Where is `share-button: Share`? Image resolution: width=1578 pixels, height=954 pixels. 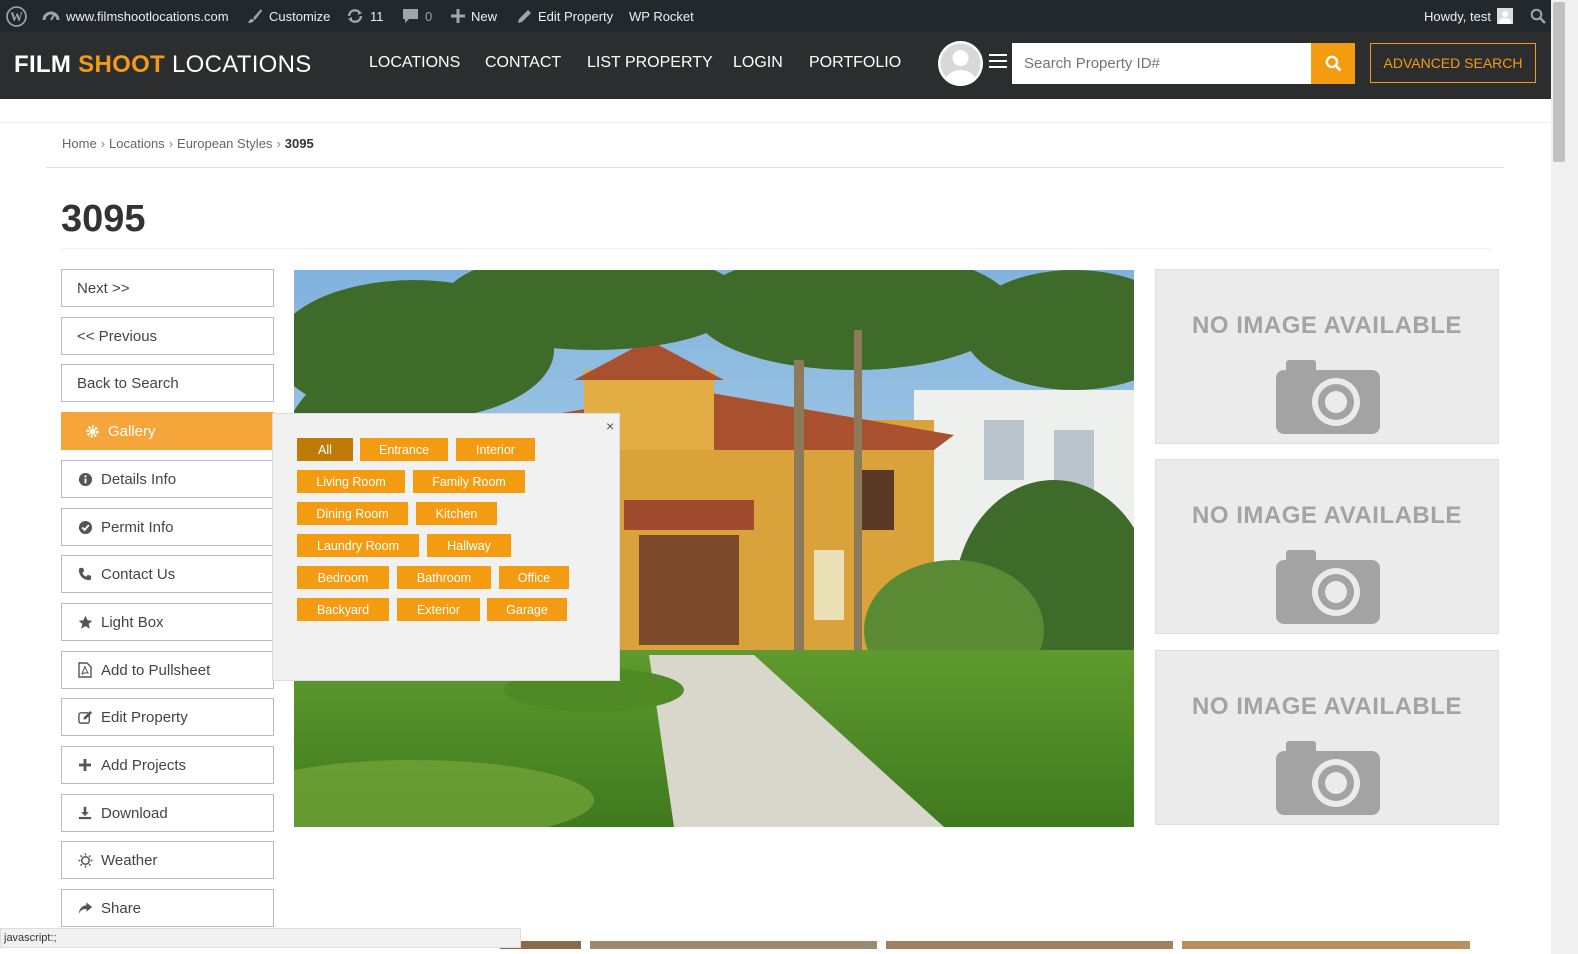 share-button: Share is located at coordinates (167, 908).